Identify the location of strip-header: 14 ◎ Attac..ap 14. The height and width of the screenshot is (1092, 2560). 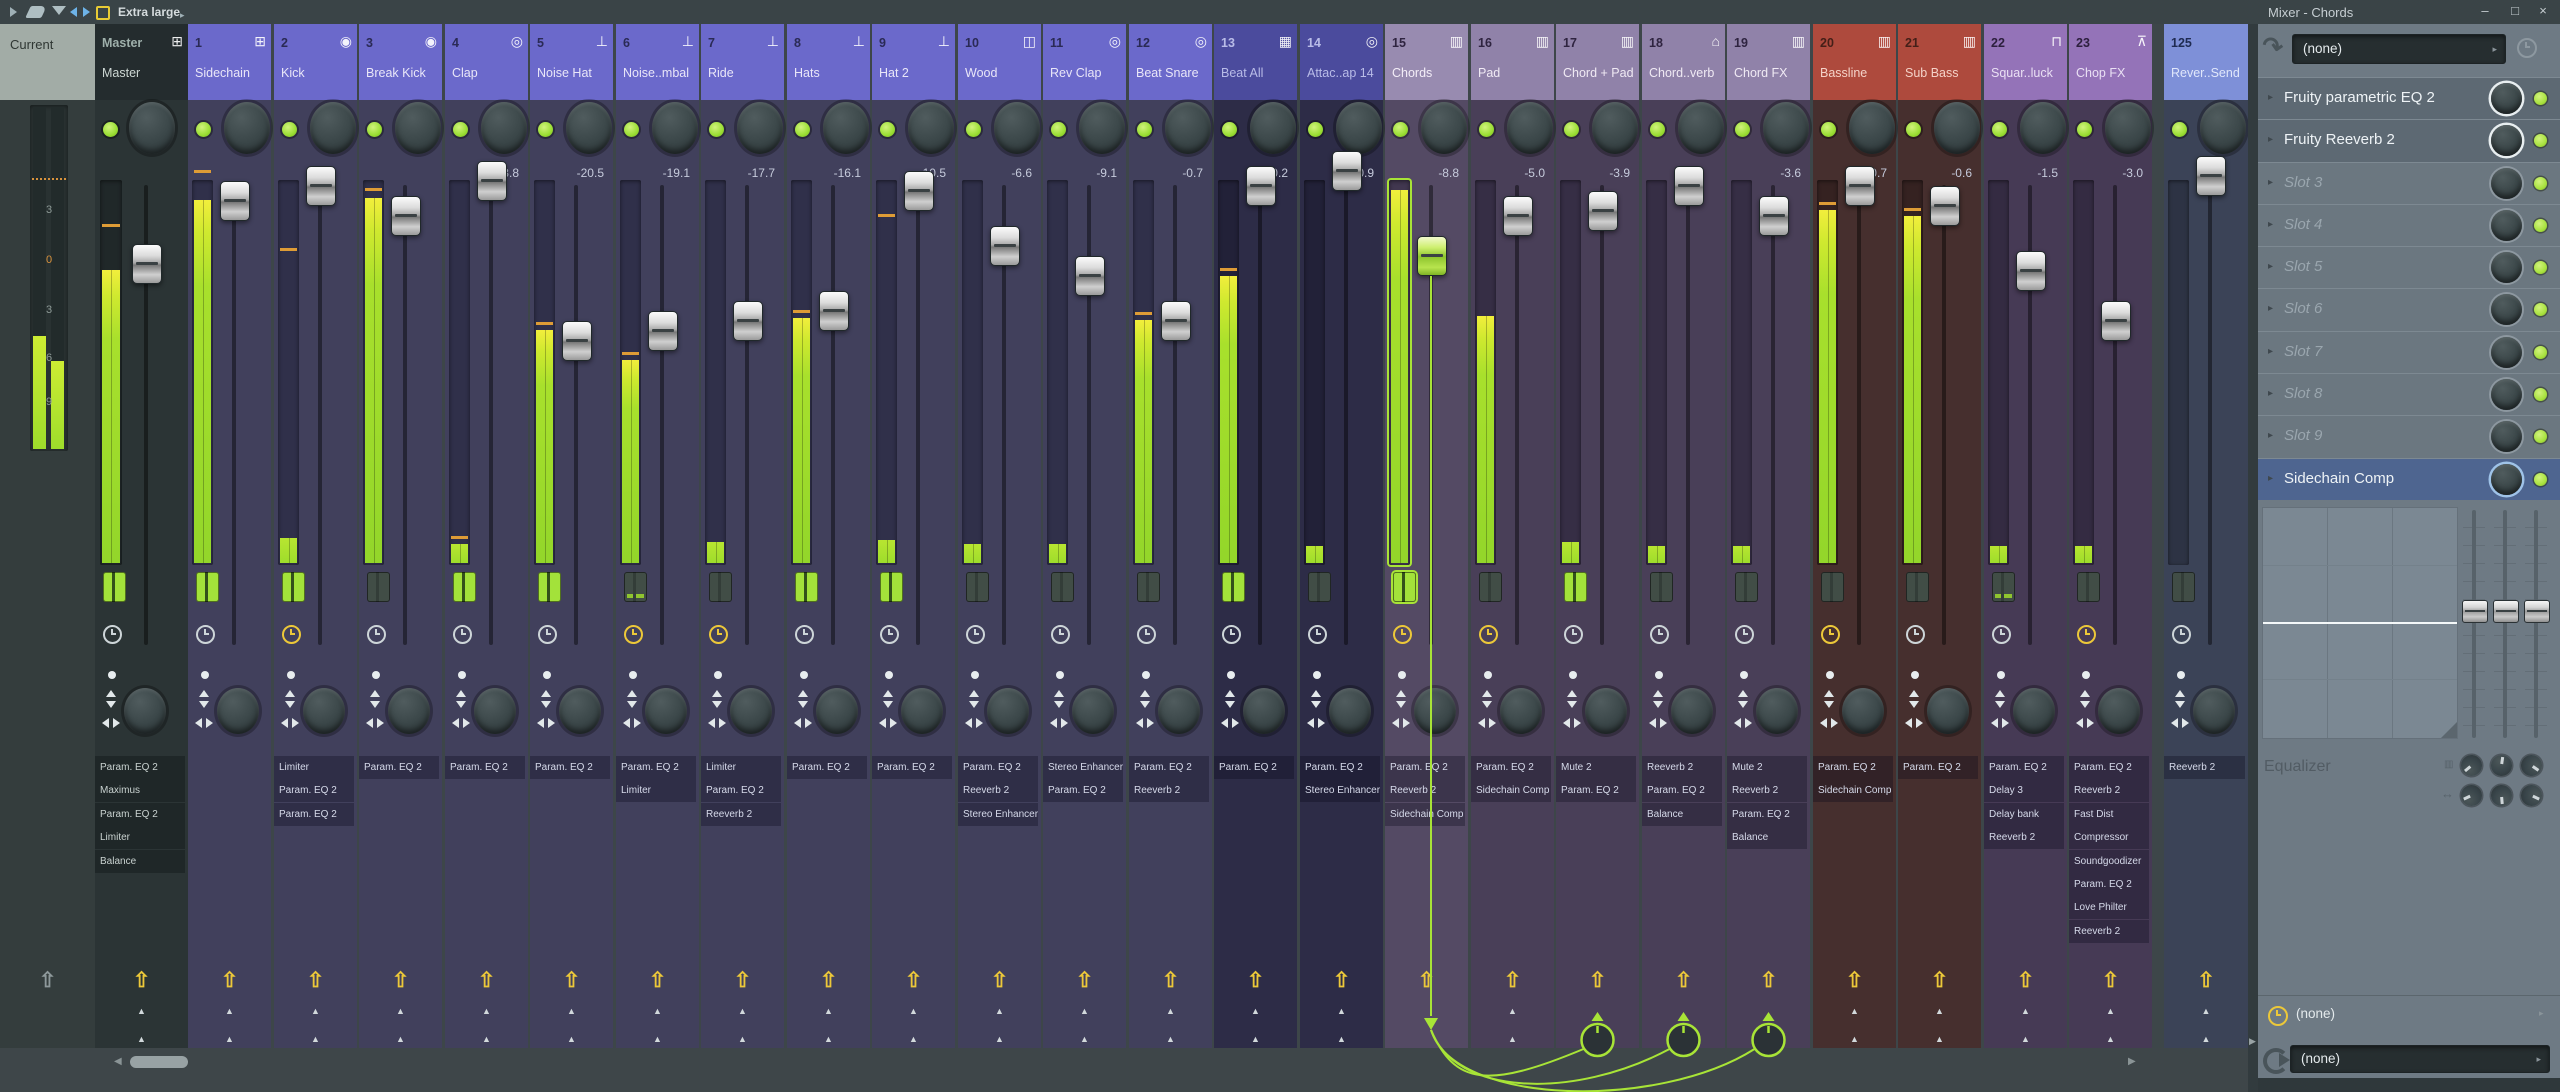
(1341, 62).